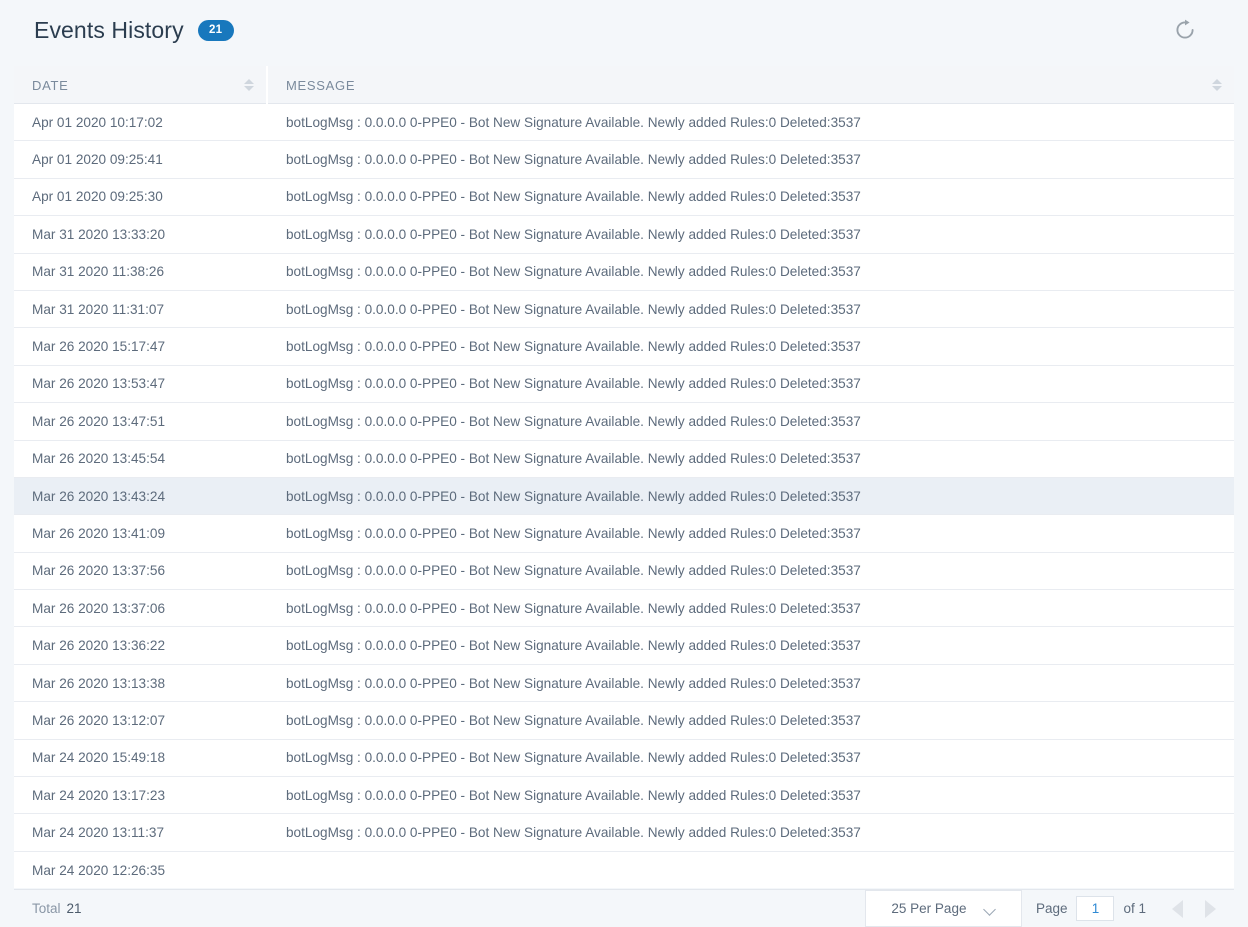  I want to click on cell-date: Mar 26 2020 13:36:22, so click(99, 646).